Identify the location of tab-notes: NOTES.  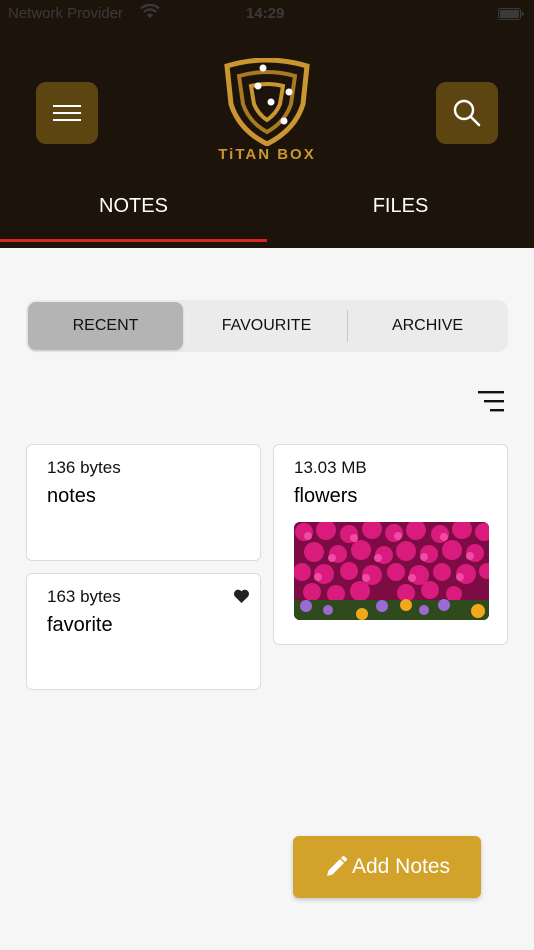
(133, 214).